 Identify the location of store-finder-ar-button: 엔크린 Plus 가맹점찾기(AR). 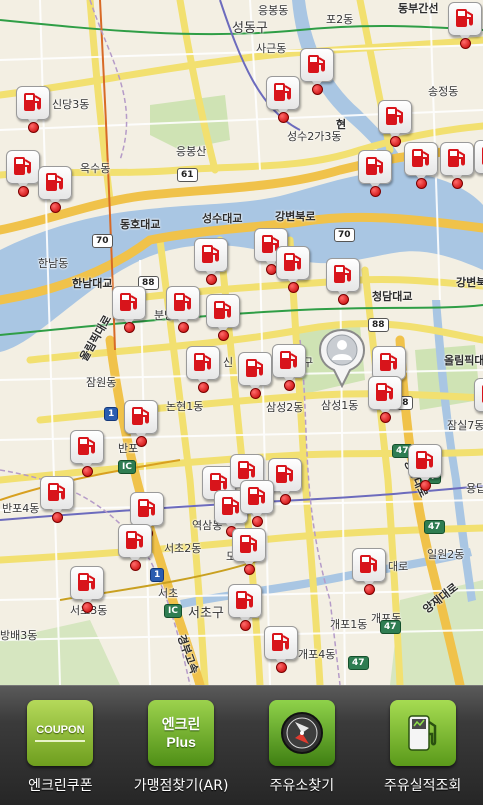
(181, 740).